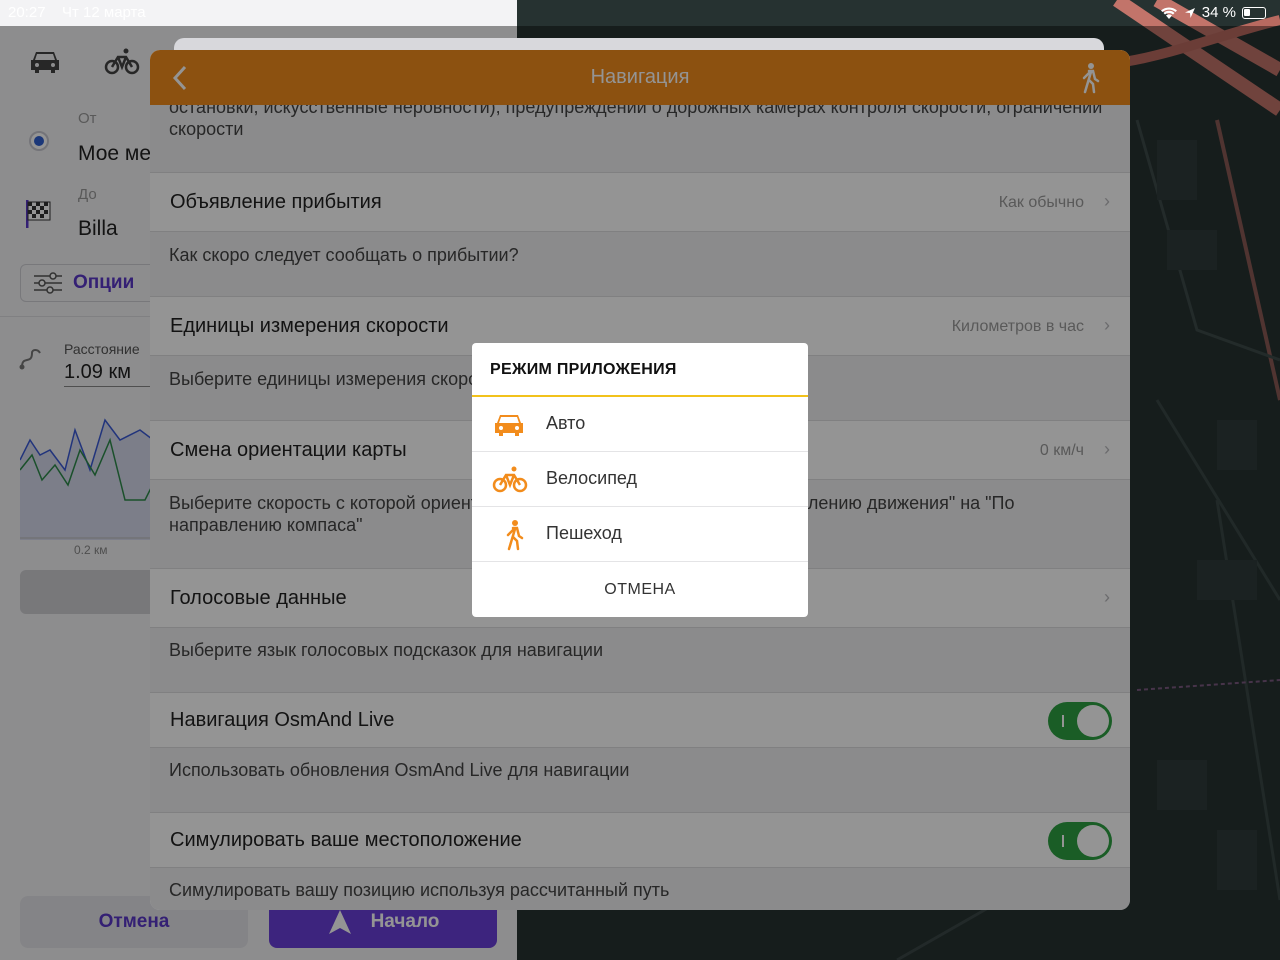 This screenshot has height=960, width=1280. Describe the element at coordinates (27, 12) in the screenshot. I see `status-time: 20:27` at that location.